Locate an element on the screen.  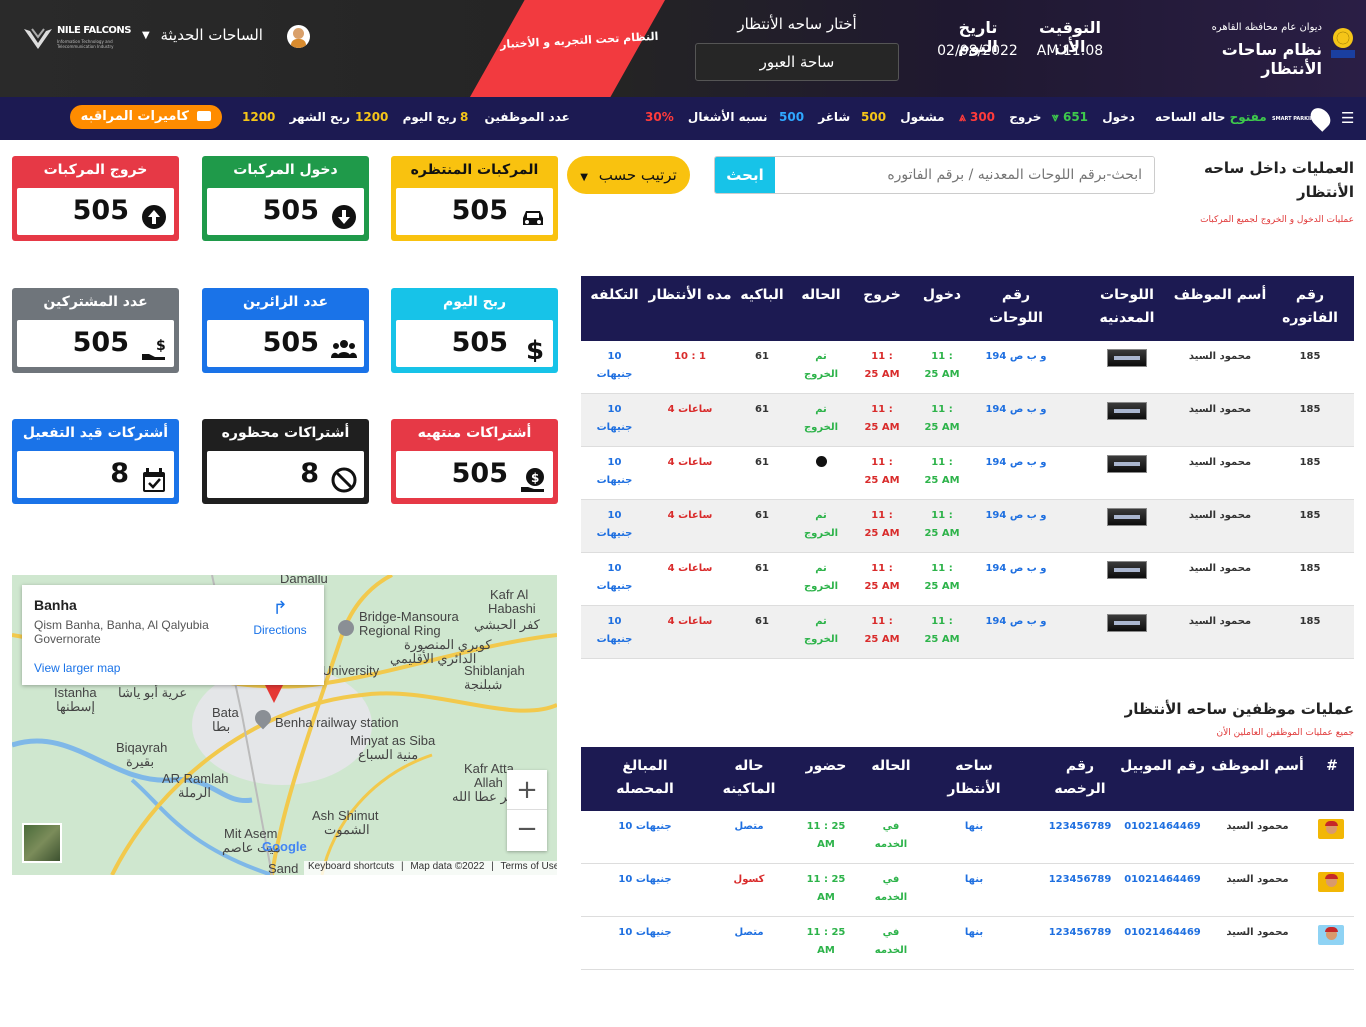
card-pending-subs: أشتركات قيد التفعيل 8 is located at coordinates (95, 461).